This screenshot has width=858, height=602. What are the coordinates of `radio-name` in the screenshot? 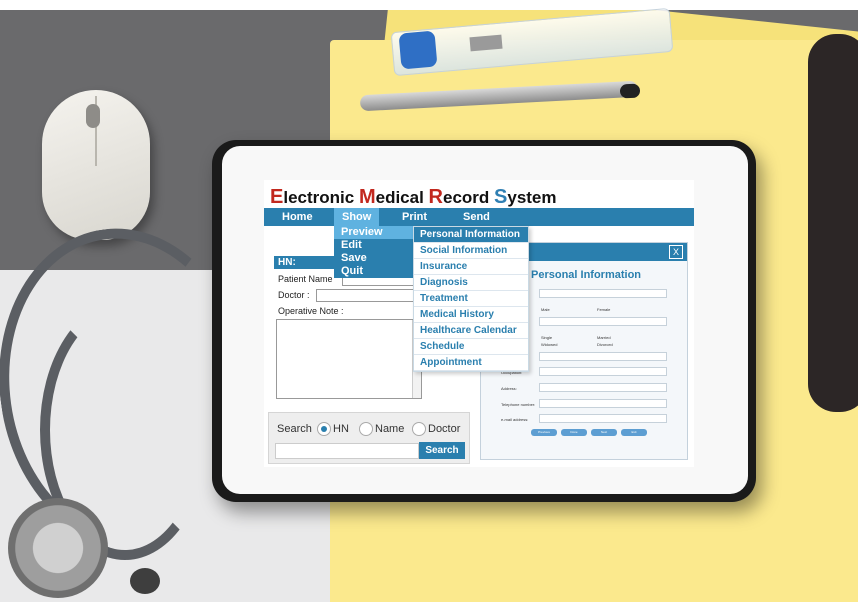 It's located at (366, 429).